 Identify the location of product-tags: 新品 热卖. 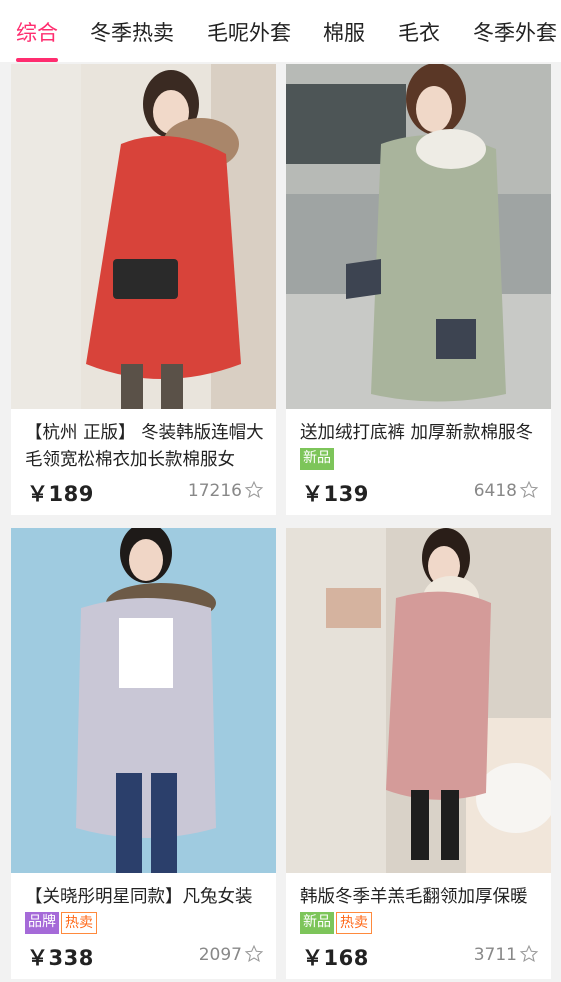
(337, 924).